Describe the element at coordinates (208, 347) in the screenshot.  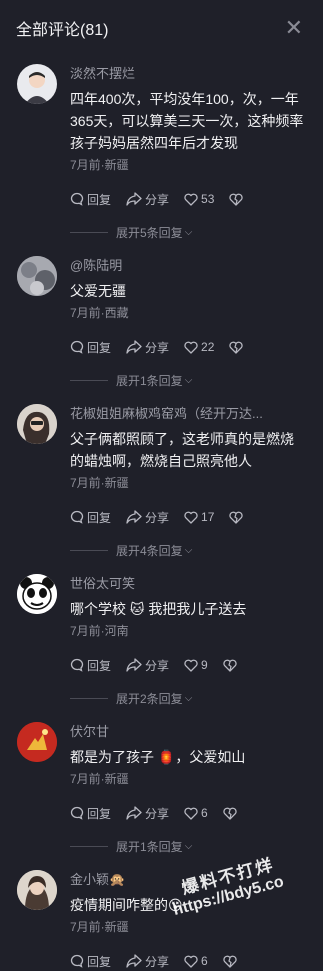
I see `like-count: 22` at that location.